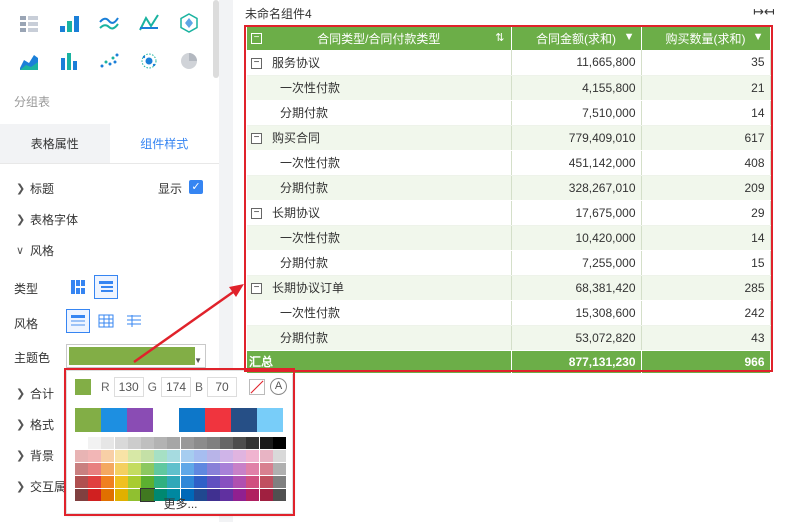 The width and height of the screenshot is (789, 522). Describe the element at coordinates (26, 289) in the screenshot. I see `type-label: 类型` at that location.